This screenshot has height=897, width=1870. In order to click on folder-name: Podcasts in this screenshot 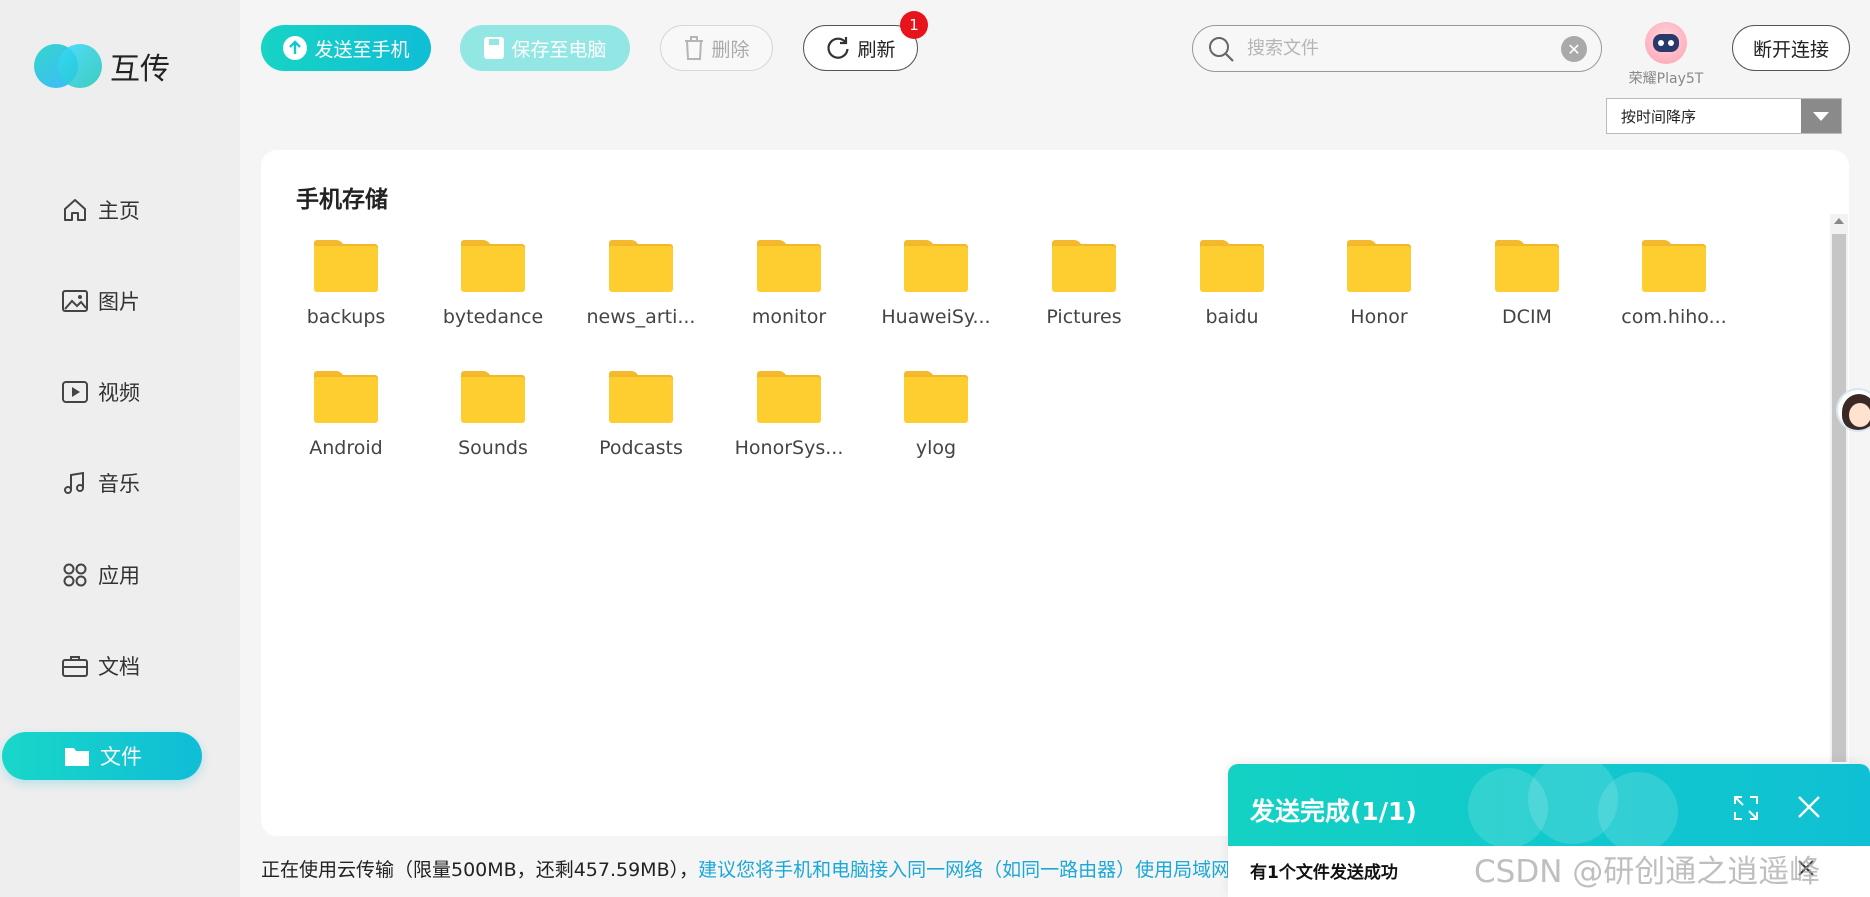, I will do `click(641, 448)`.